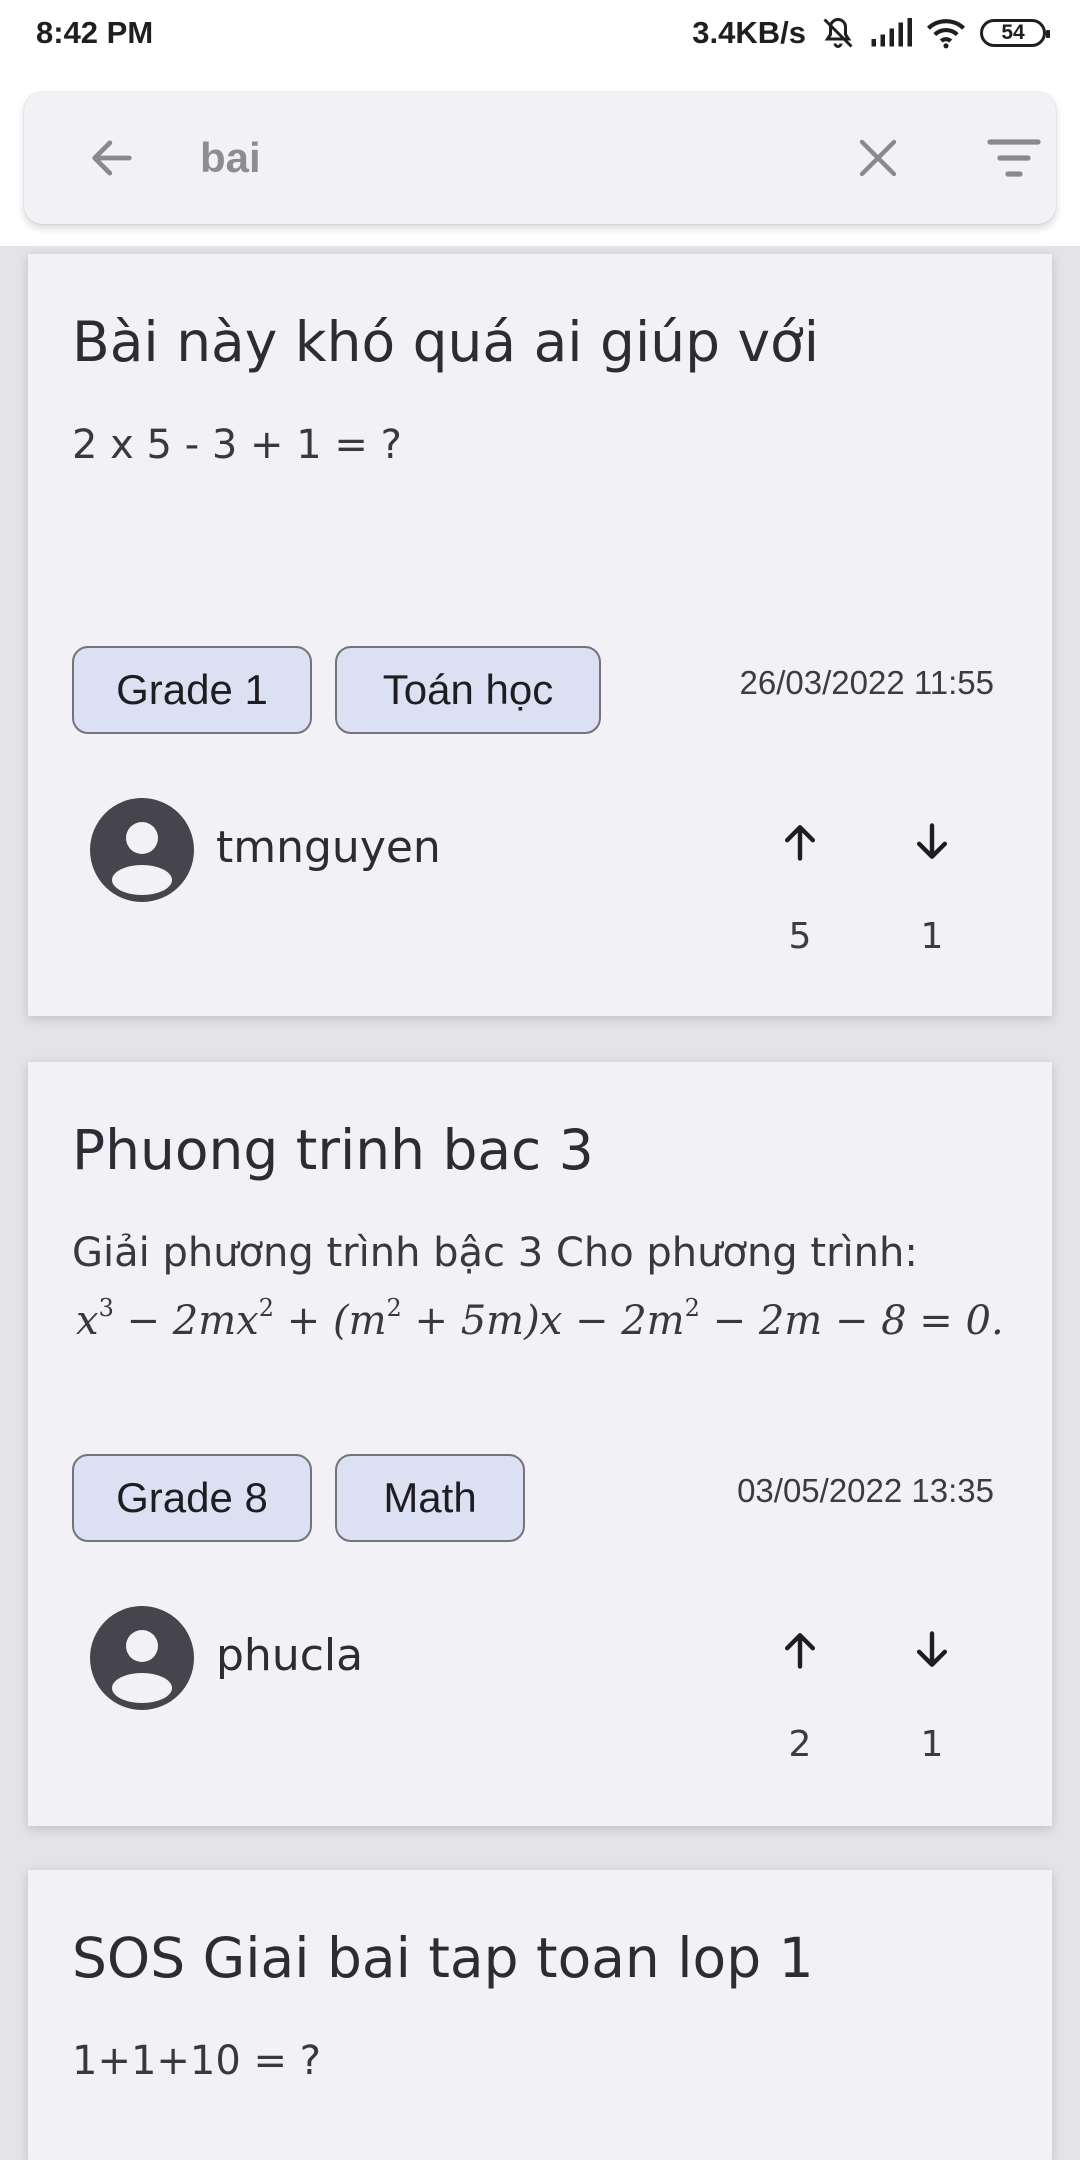  Describe the element at coordinates (192, 1498) in the screenshot. I see `tag-chip: Grade 8` at that location.